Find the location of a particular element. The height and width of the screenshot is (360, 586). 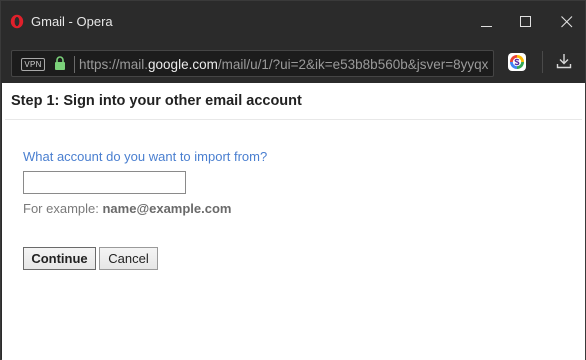

divider is located at coordinates (293, 119).